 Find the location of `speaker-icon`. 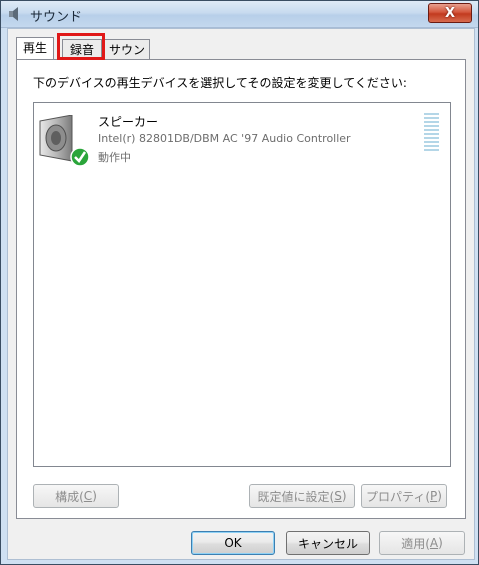

speaker-icon is located at coordinates (13, 14).